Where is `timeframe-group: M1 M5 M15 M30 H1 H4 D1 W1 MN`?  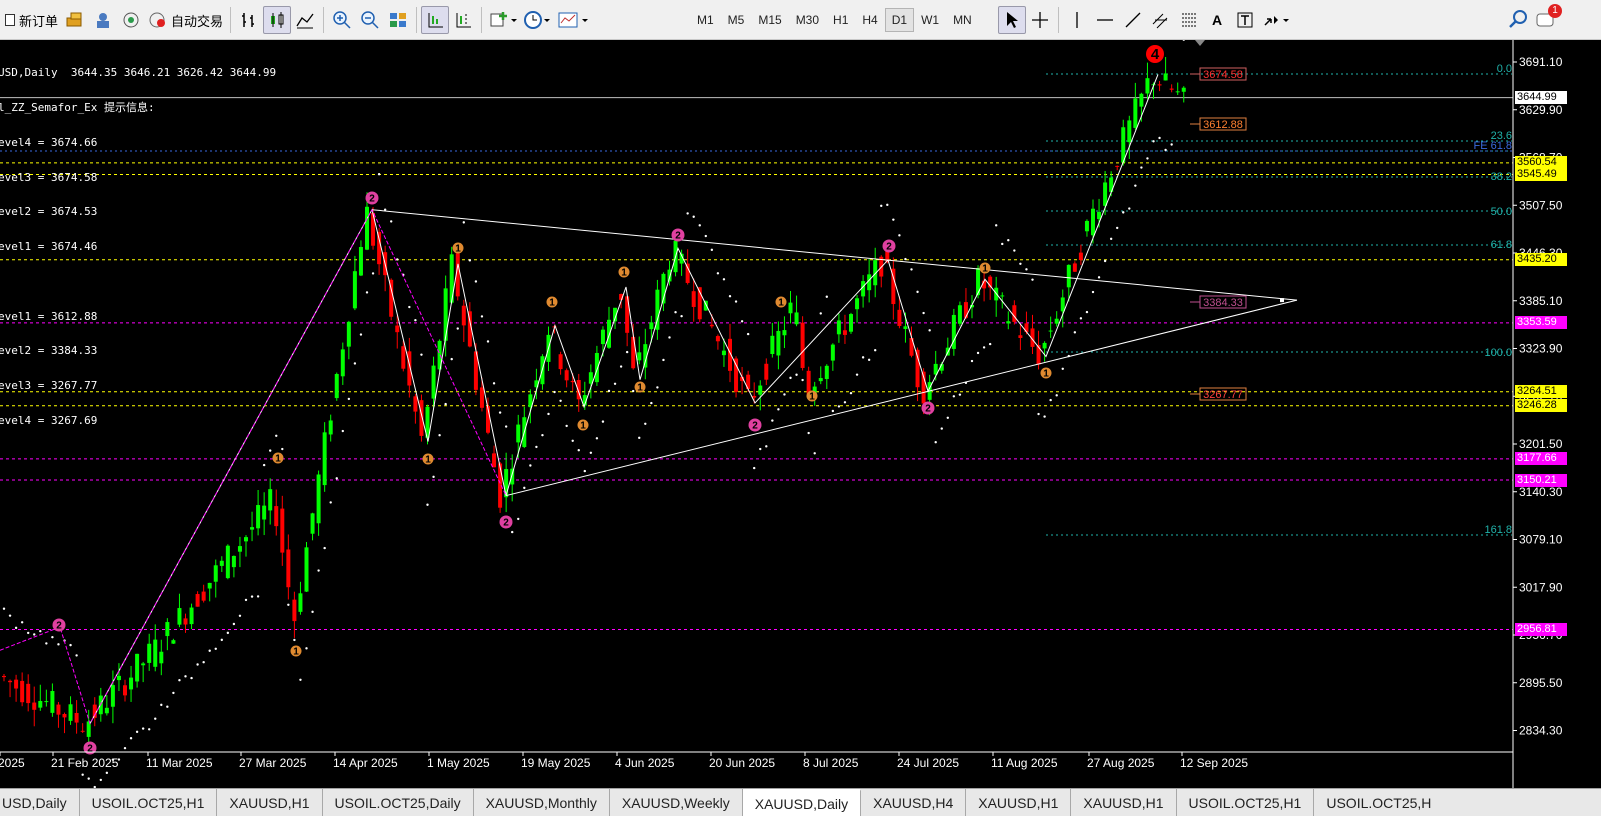 timeframe-group: M1 M5 M15 M30 H1 H4 D1 W1 MN is located at coordinates (834, 20).